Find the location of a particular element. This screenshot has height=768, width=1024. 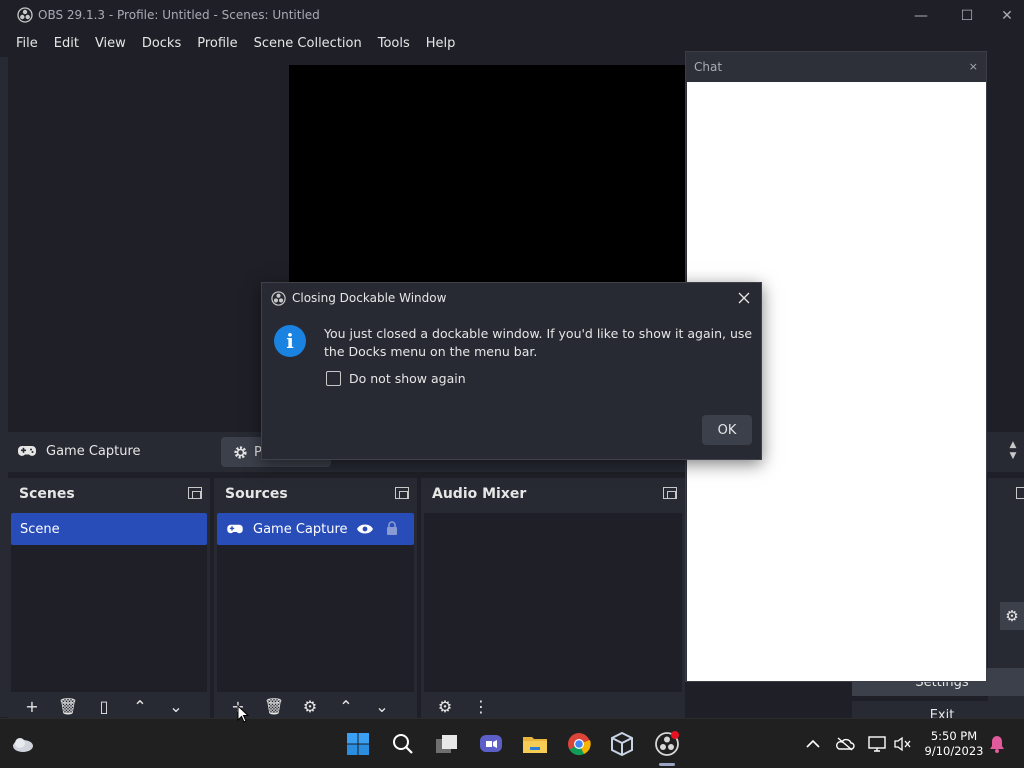

menu-tools: Tools is located at coordinates (394, 44).